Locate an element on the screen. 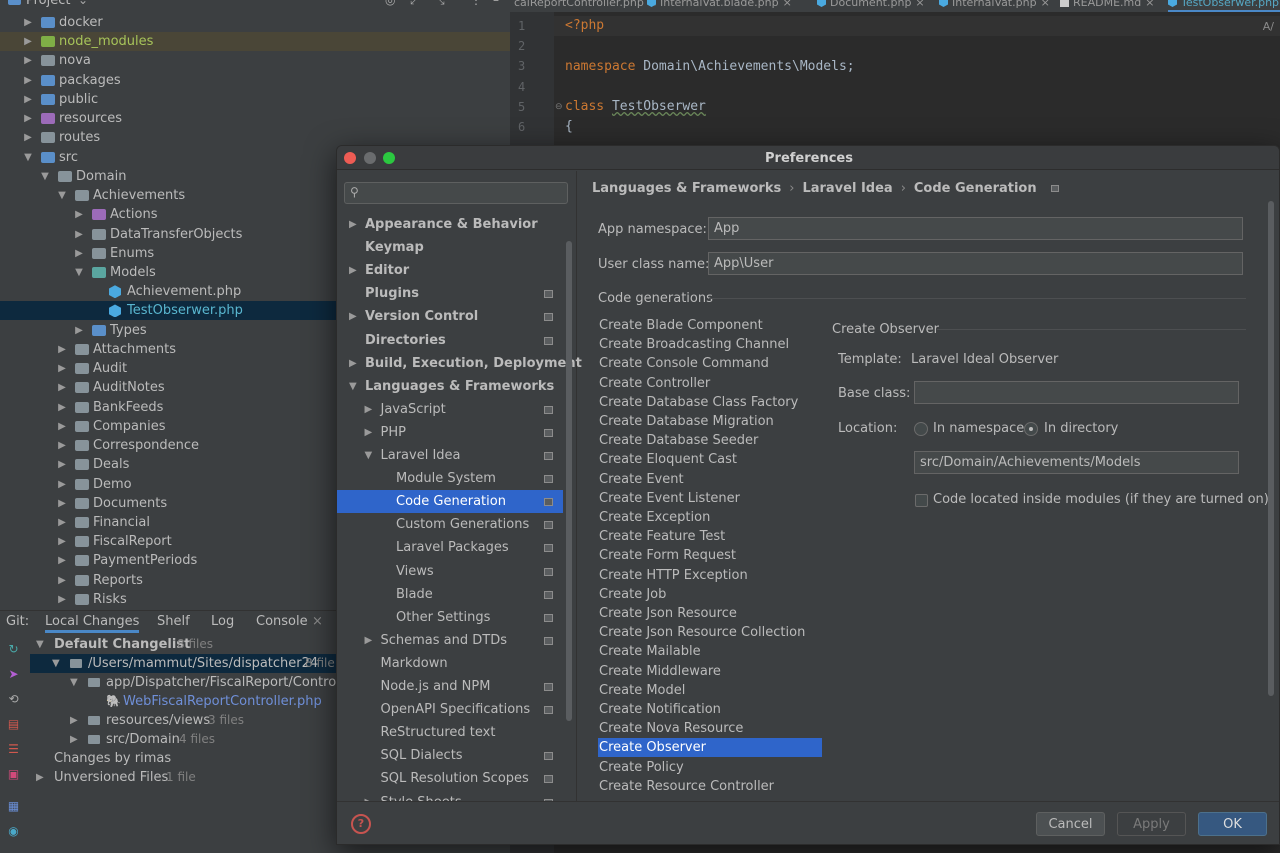 The width and height of the screenshot is (1280, 853). settings-nav-item: Blade is located at coordinates (450, 594).